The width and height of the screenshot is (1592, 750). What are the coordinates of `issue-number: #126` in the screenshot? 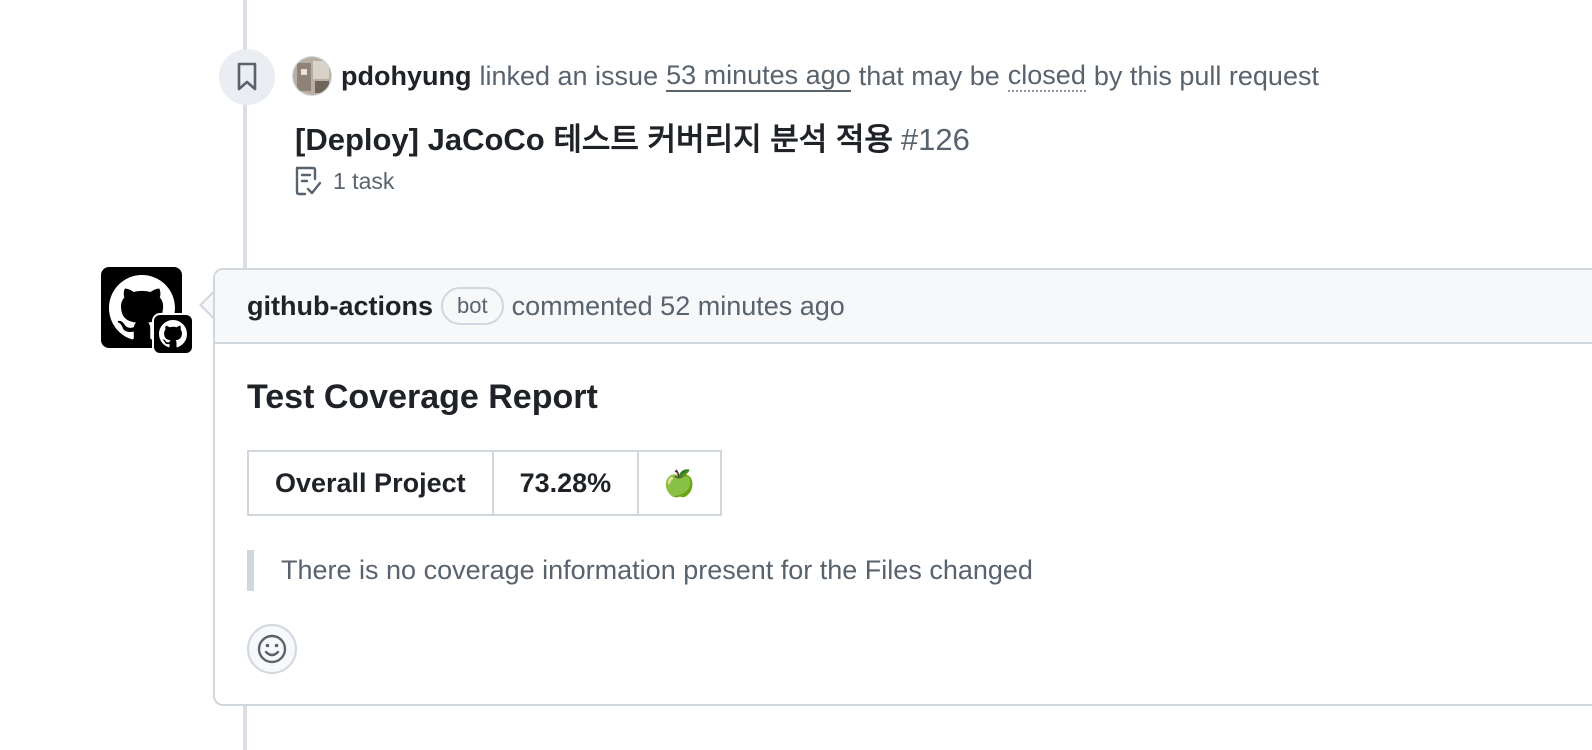 It's located at (935, 139).